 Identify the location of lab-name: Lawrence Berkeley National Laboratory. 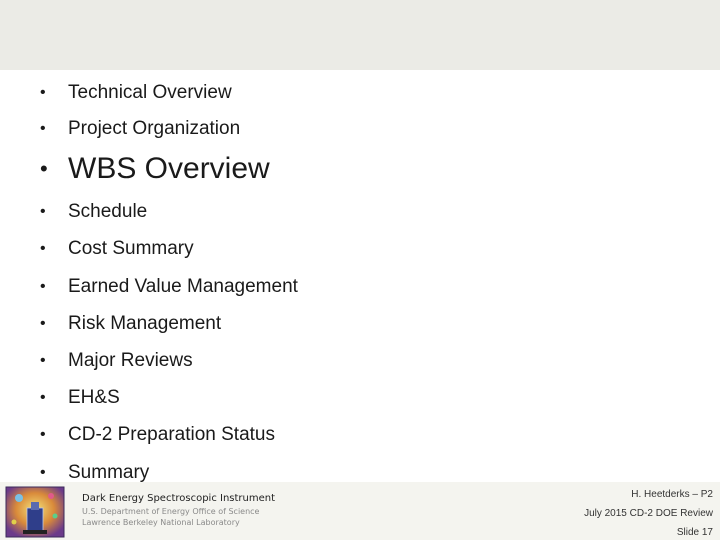
(161, 522).